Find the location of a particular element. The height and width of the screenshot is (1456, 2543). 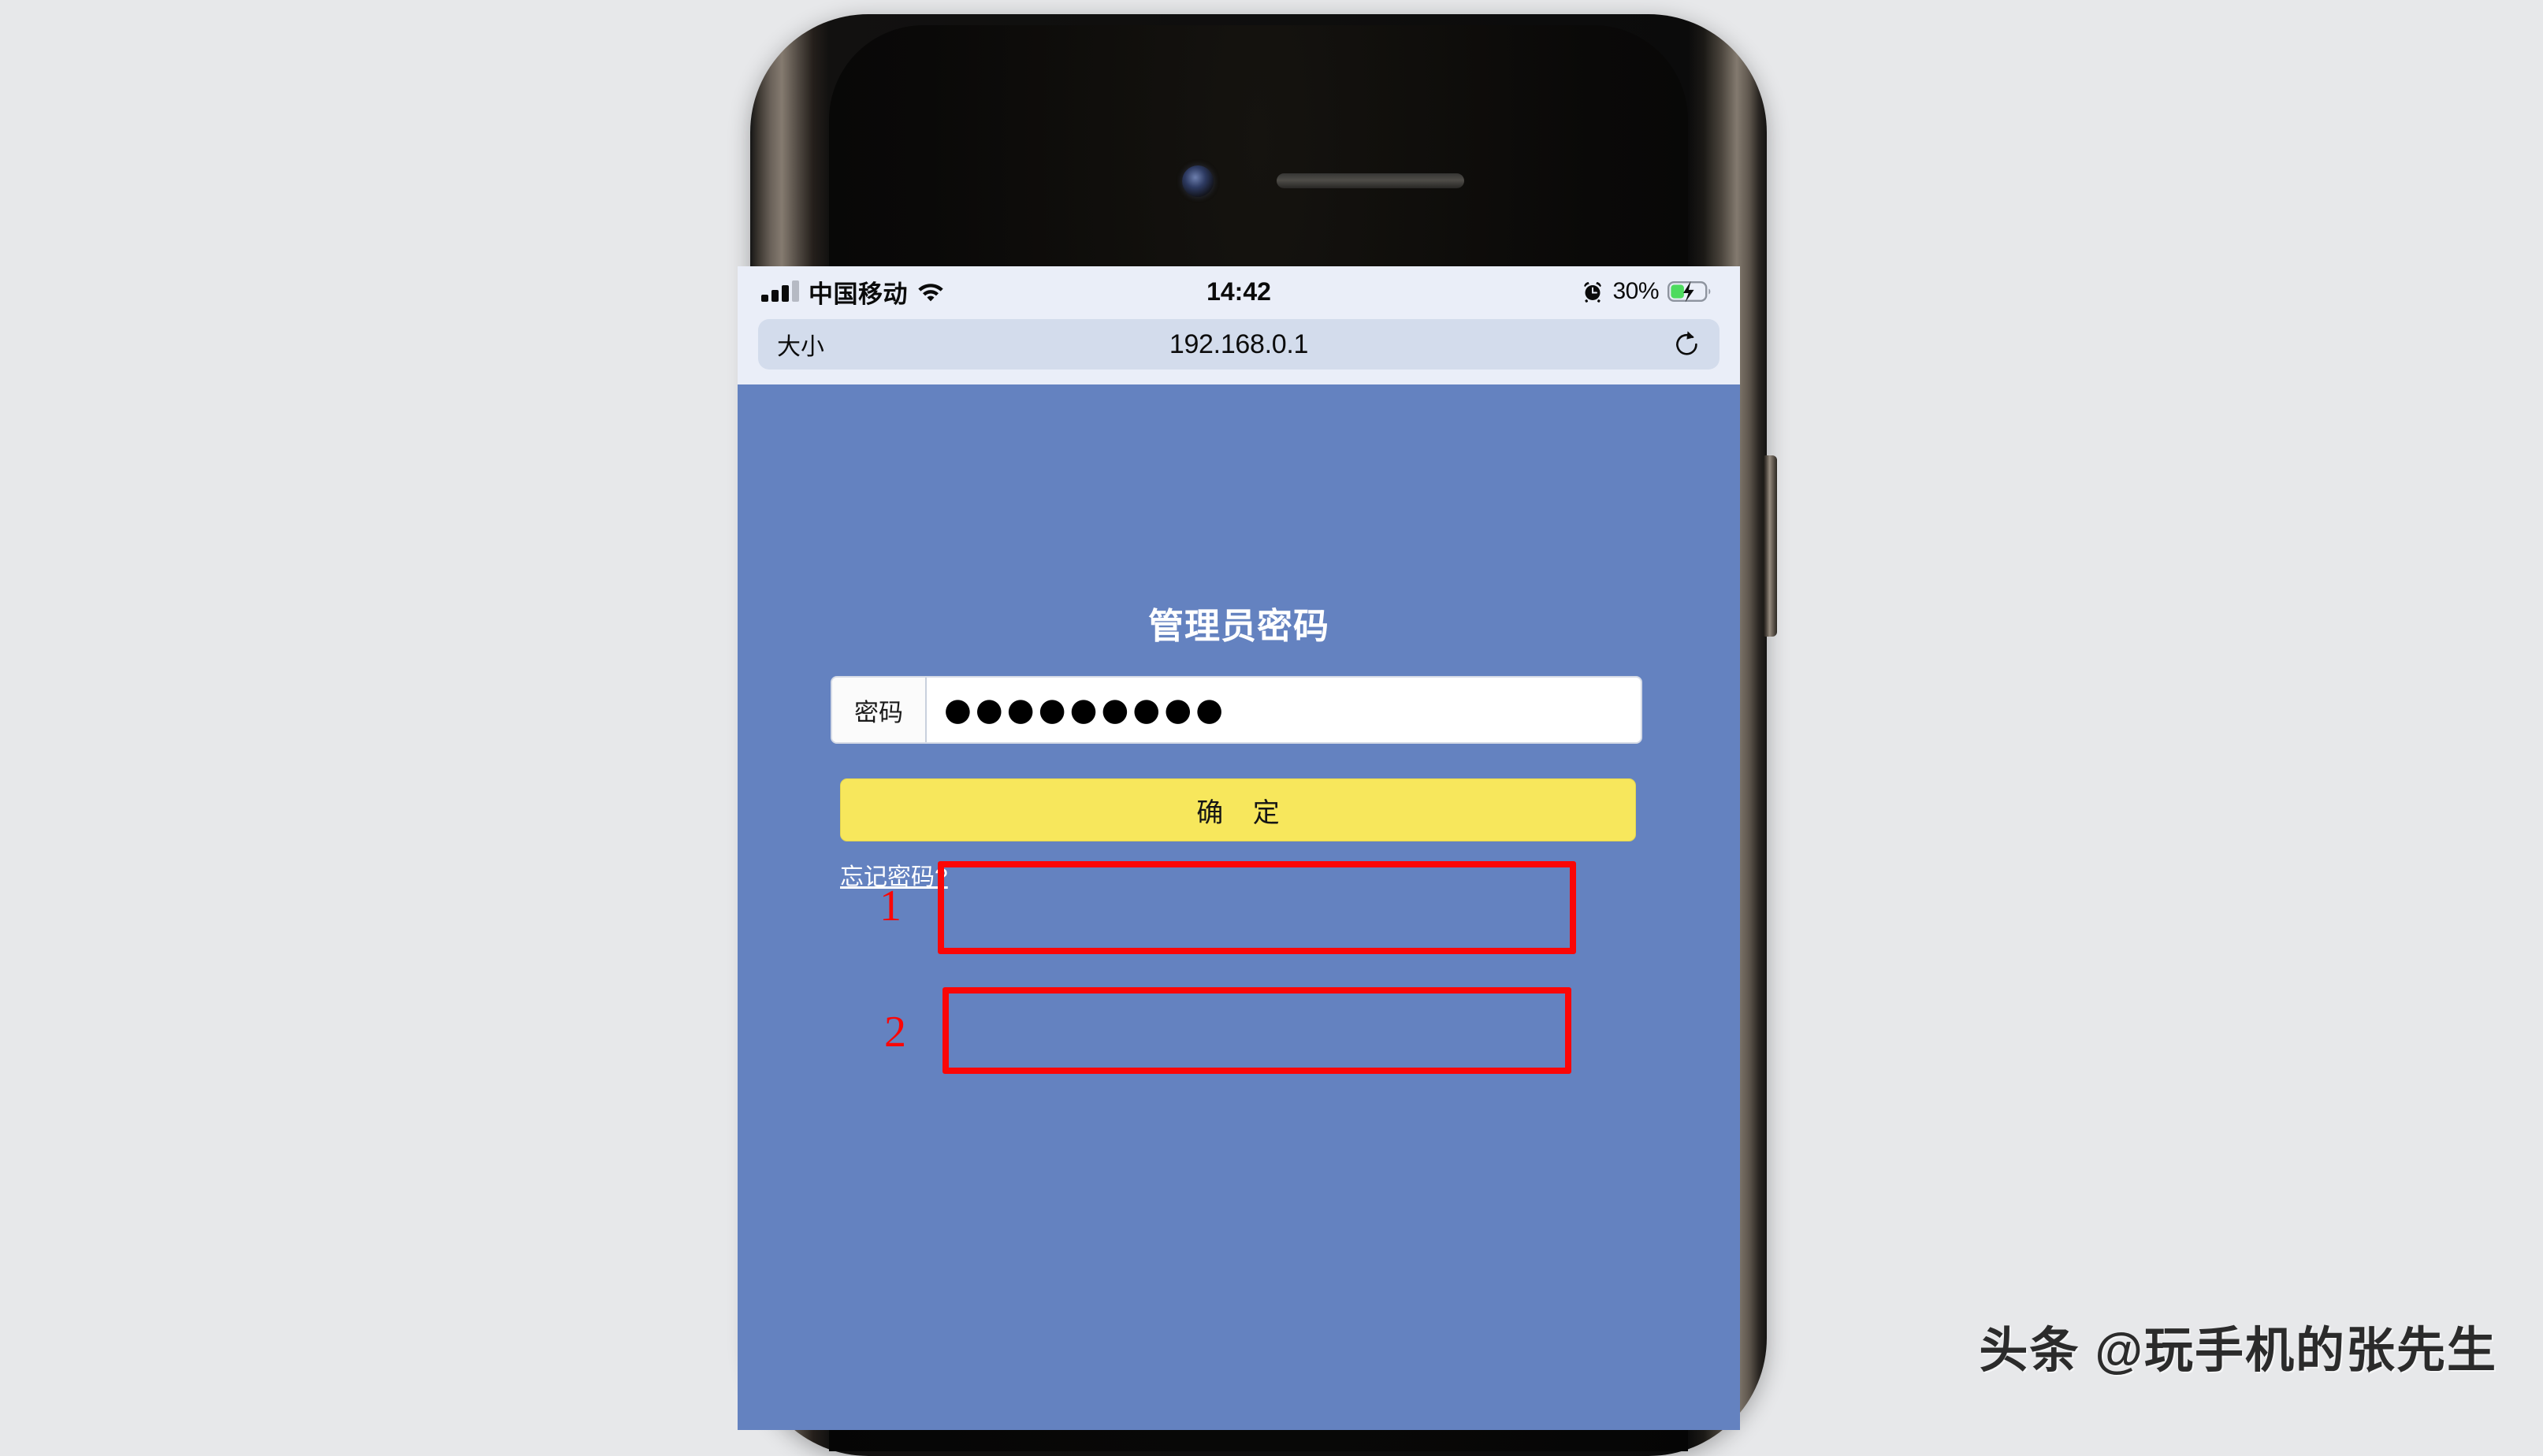

browser-toolbar: 大小 192.168.0.1 is located at coordinates (1239, 350).